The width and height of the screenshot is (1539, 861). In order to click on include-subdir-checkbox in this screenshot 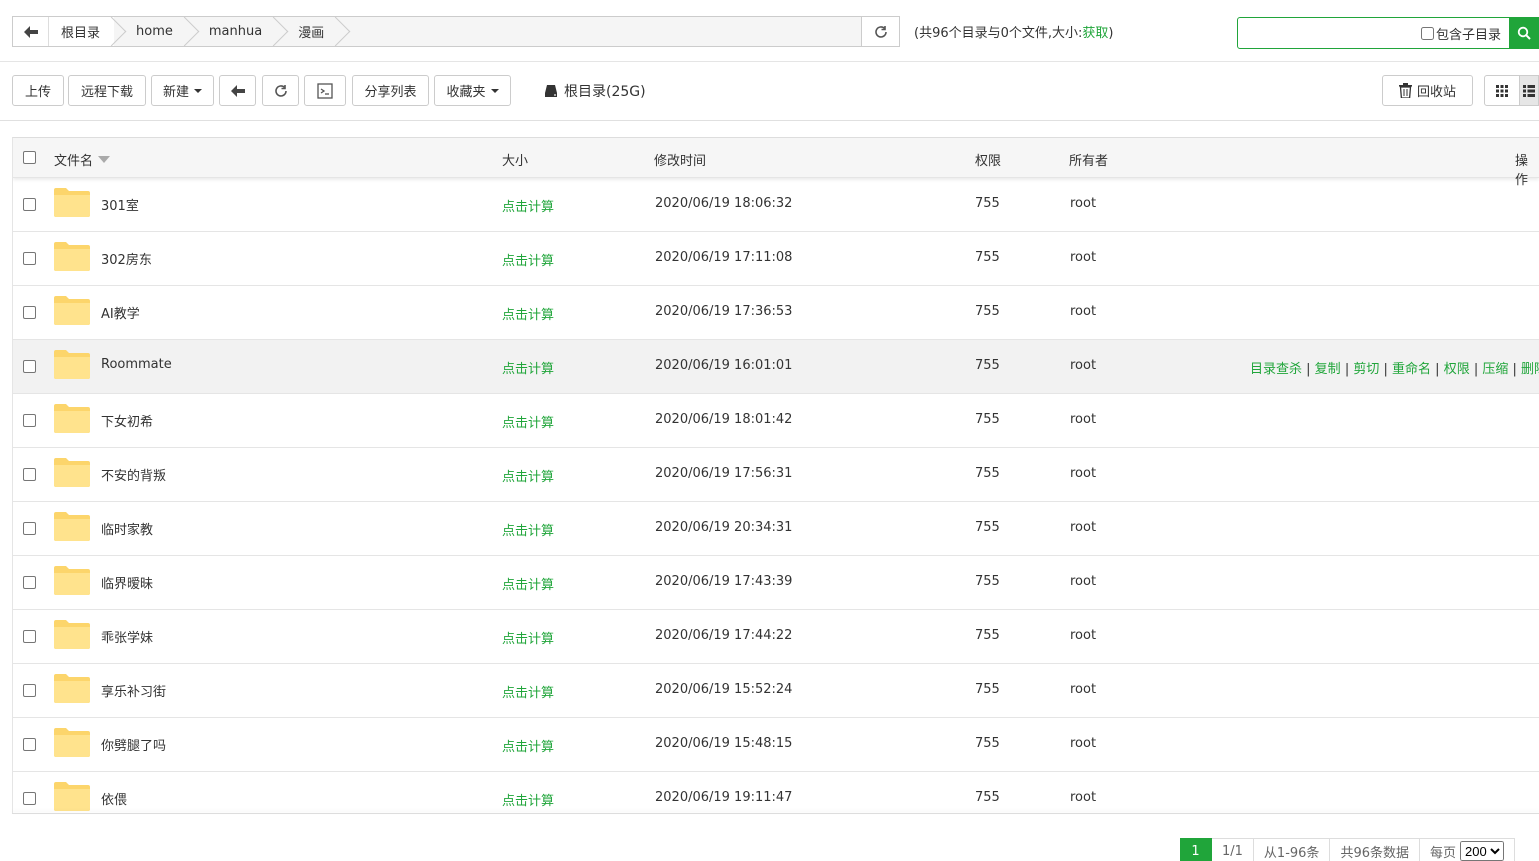, I will do `click(1427, 33)`.